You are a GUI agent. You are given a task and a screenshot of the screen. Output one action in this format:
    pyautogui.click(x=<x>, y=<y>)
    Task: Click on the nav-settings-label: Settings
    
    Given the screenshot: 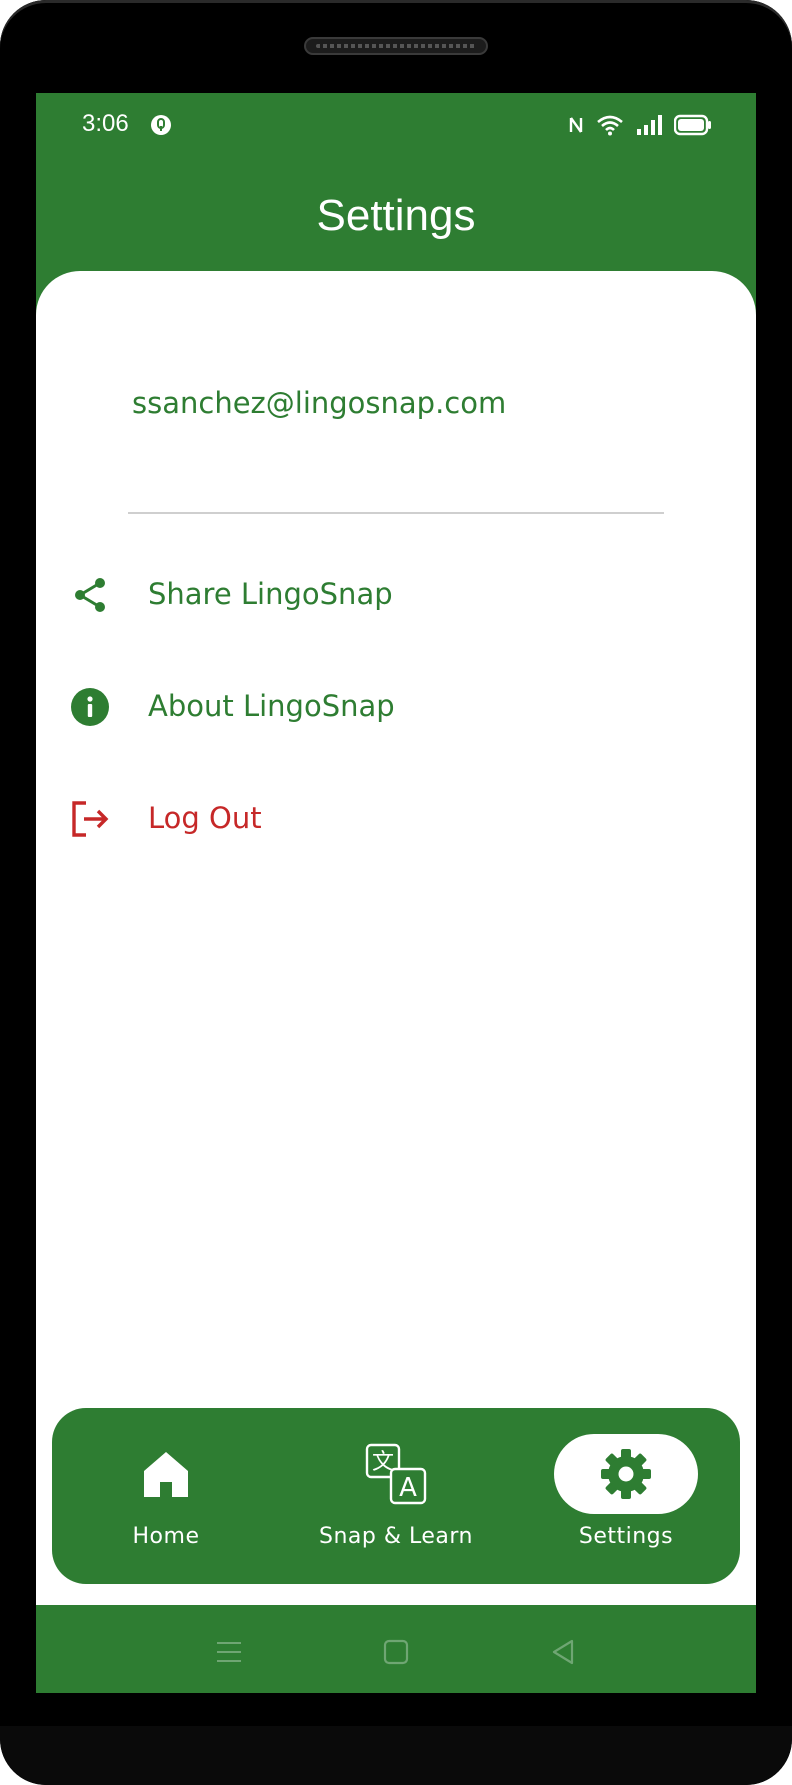 What is the action you would take?
    pyautogui.click(x=626, y=1536)
    